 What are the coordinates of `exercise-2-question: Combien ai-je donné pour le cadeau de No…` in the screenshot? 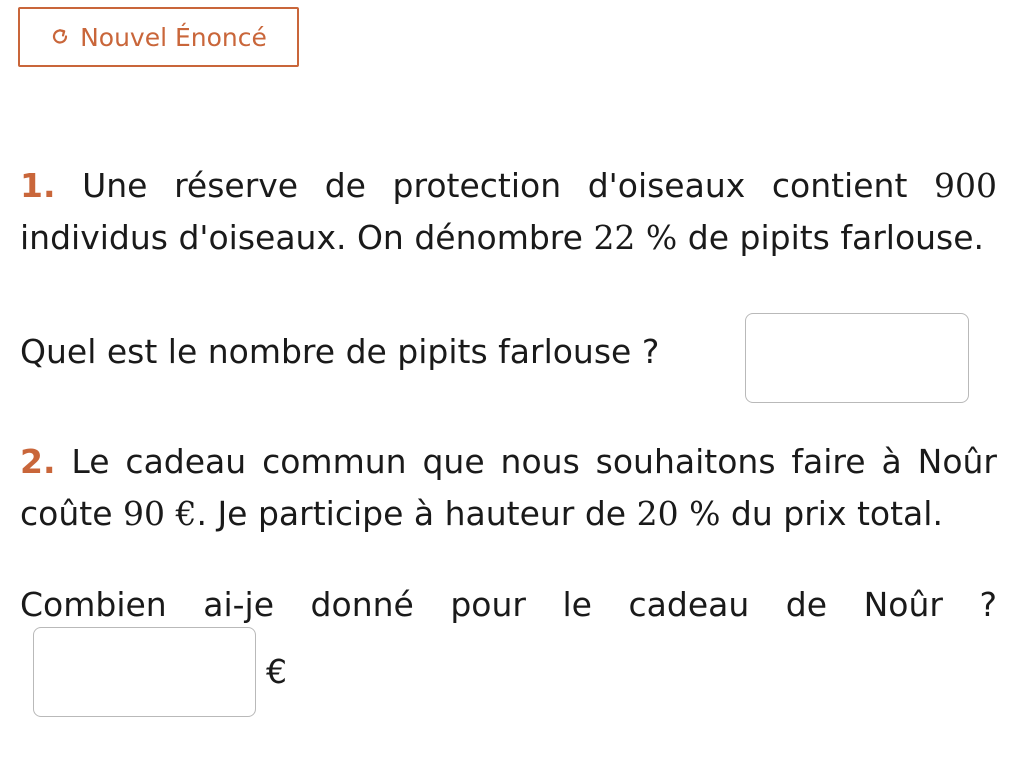 It's located at (508, 604).